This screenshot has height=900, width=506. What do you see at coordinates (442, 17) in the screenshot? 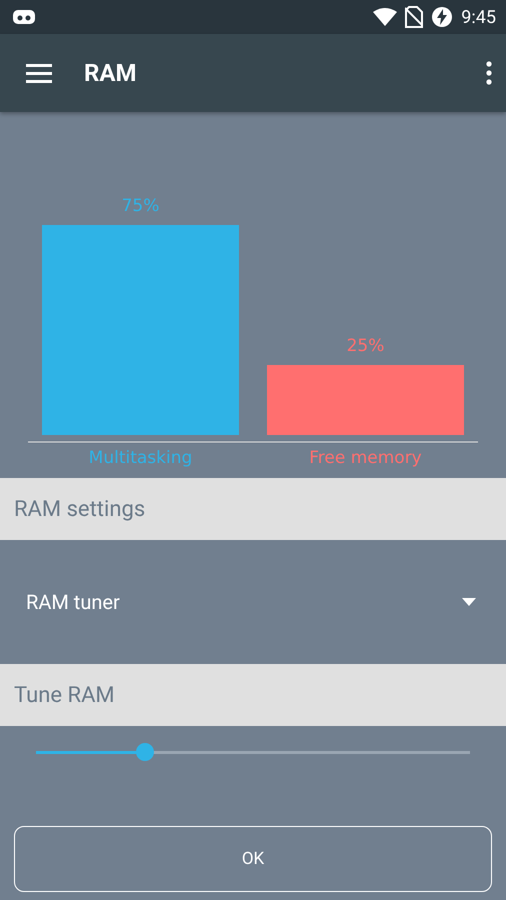
I see `battery-charging-icon` at bounding box center [442, 17].